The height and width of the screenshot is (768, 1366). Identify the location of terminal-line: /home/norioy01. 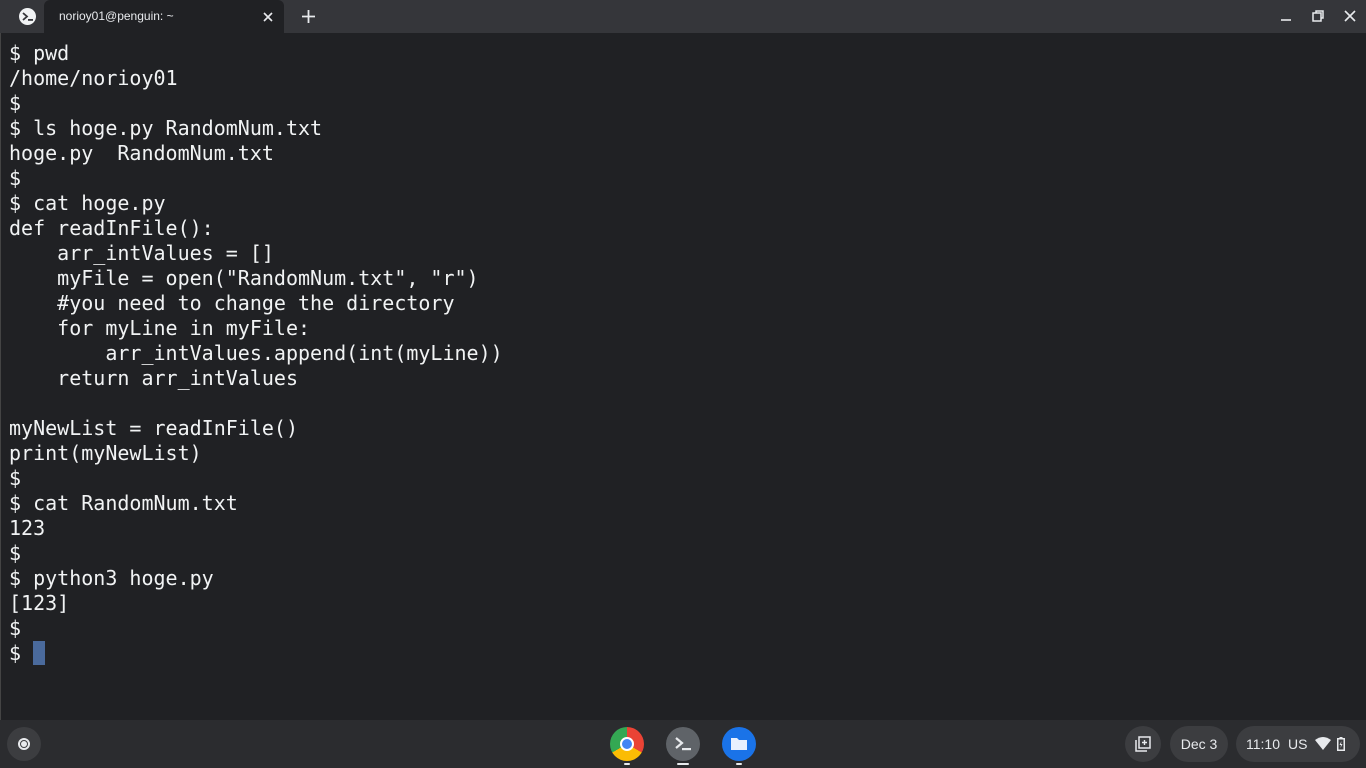
(93, 78).